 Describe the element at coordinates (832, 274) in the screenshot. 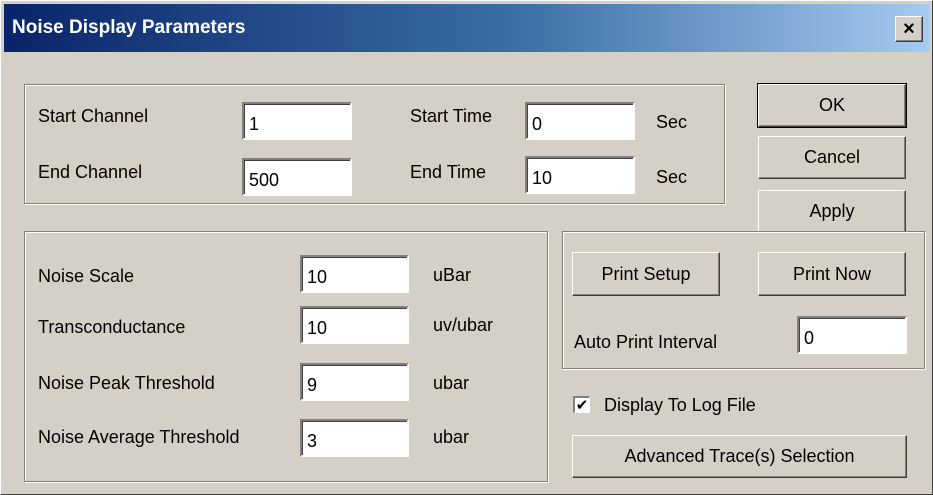

I see `print-now-button: Print Now` at that location.